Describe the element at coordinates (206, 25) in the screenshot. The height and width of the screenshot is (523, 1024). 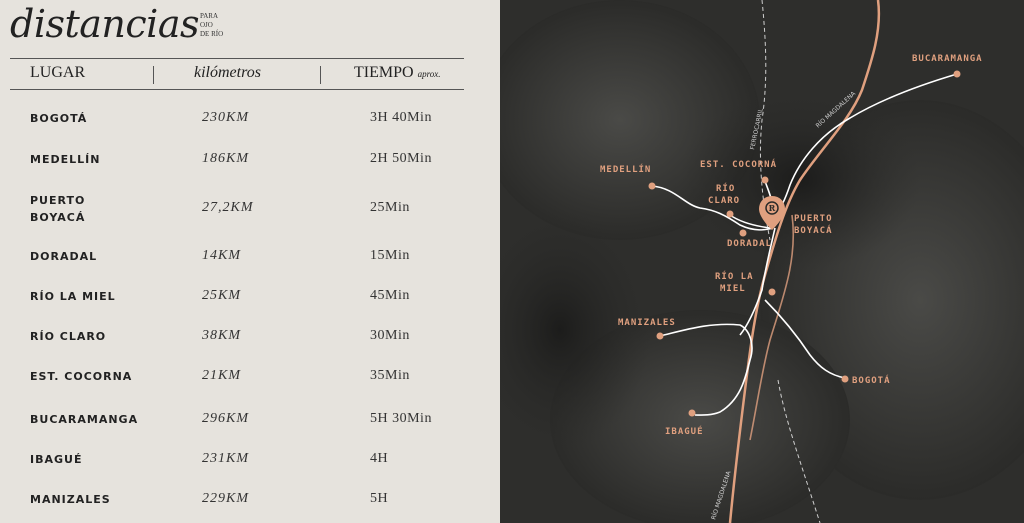
I see `subtitle-line: OJO` at that location.